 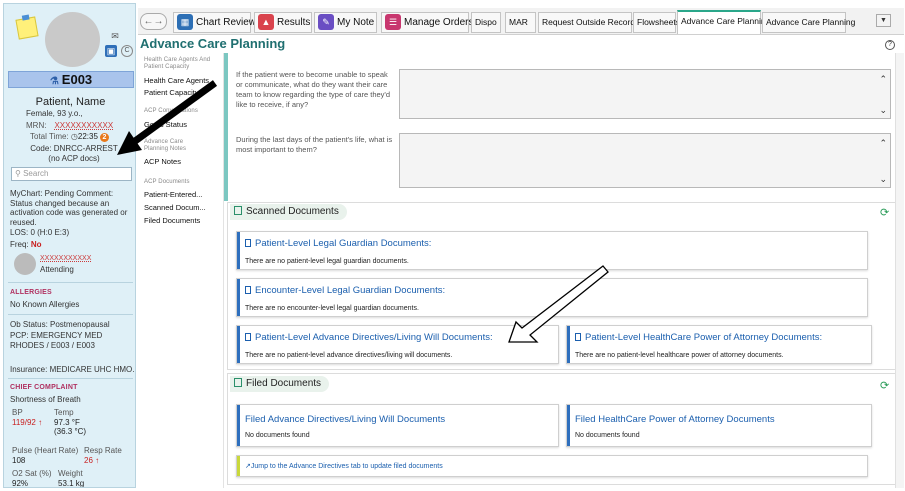 What do you see at coordinates (167, 117) in the screenshot?
I see `black-arrow` at bounding box center [167, 117].